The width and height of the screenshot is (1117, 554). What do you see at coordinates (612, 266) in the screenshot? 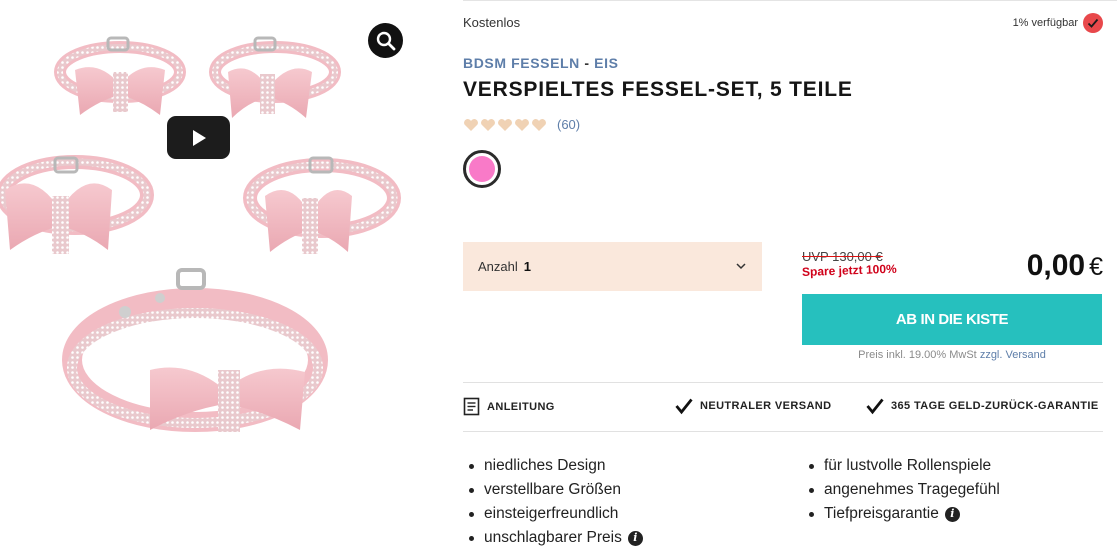
I see `quantity-select: Anzahl 1` at bounding box center [612, 266].